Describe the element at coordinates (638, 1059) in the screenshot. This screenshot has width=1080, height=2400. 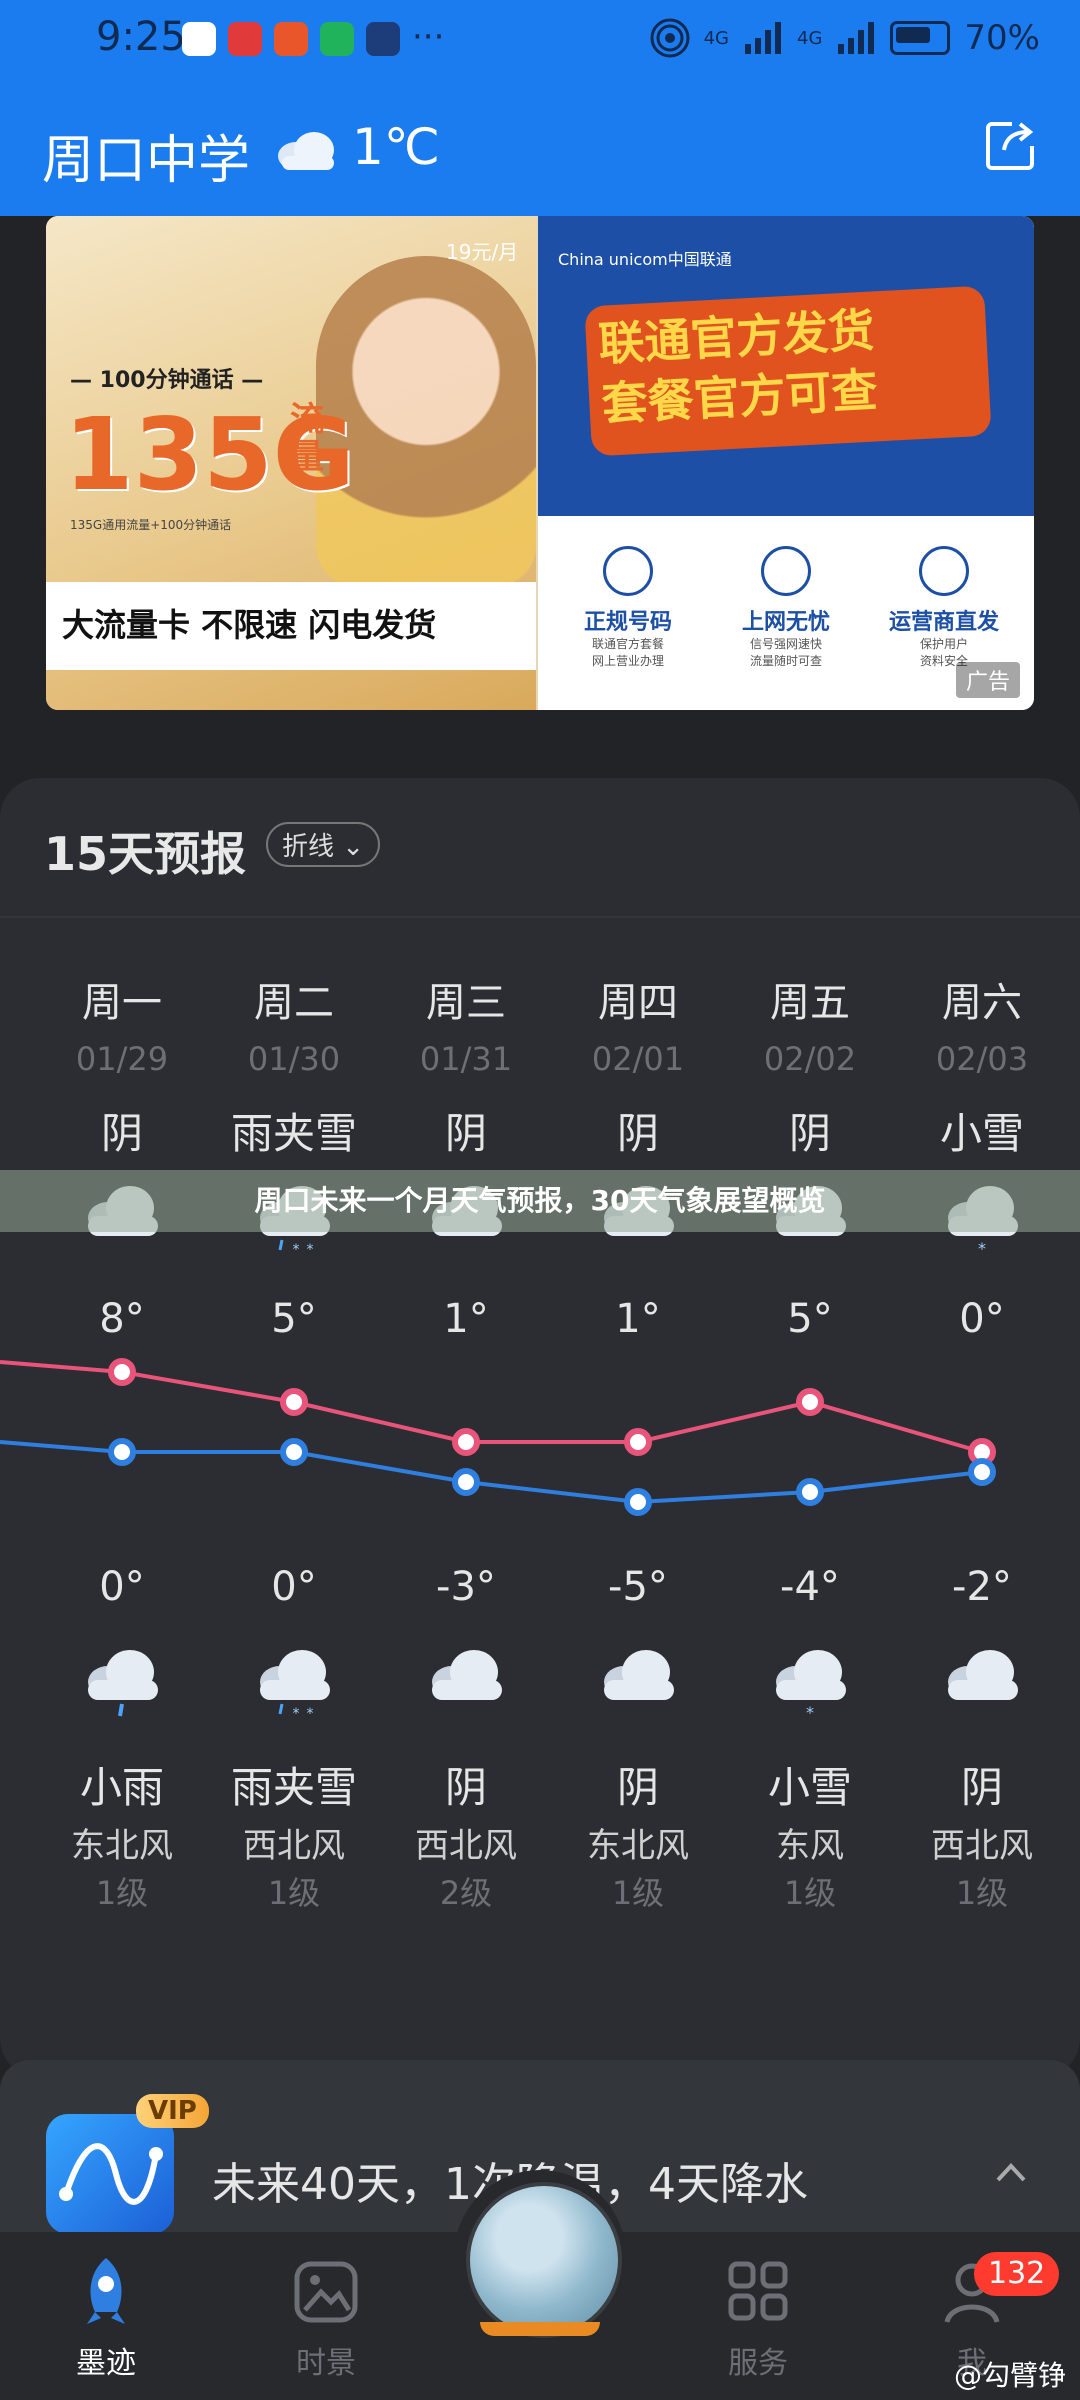
I see `date-label: 02/01` at that location.